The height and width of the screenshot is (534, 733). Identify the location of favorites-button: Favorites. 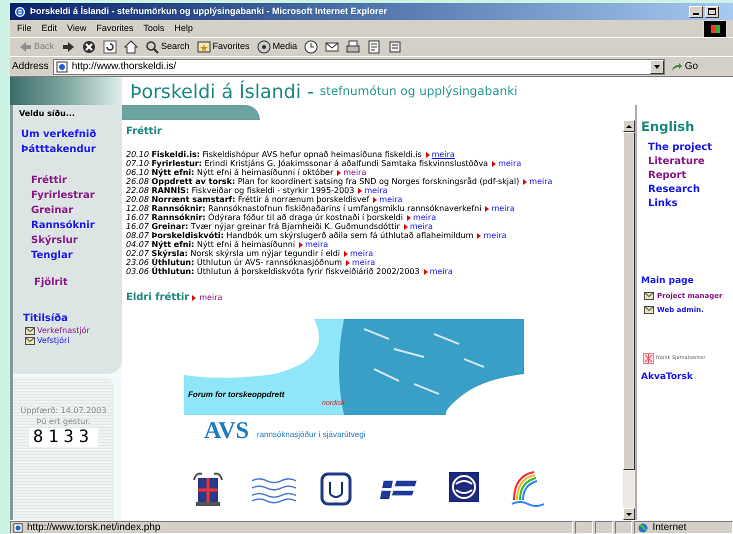
(223, 47).